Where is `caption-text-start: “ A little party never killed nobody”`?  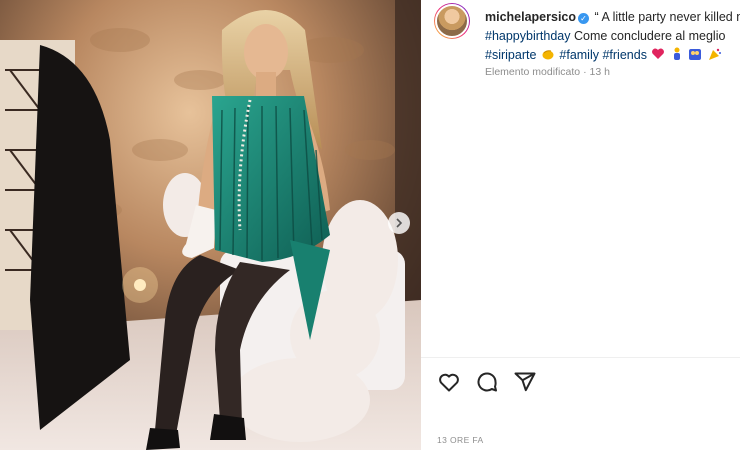 caption-text-start: “ A little party never killed nobody” is located at coordinates (667, 17).